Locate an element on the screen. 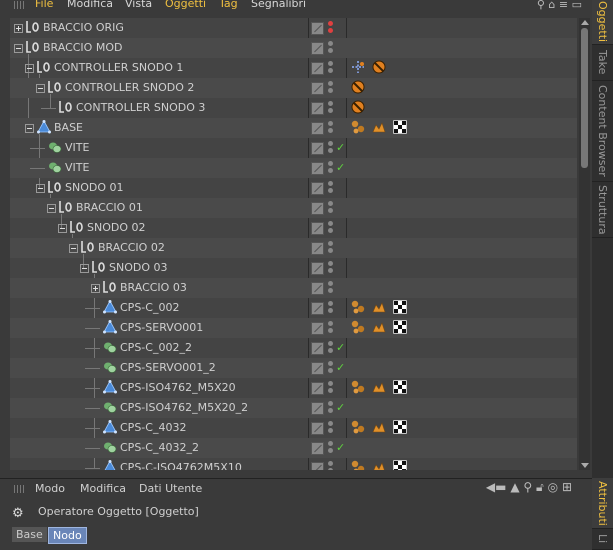 The height and width of the screenshot is (550, 613). tree-row: CPS-C-ISO4762M5X10 is located at coordinates (293, 464).